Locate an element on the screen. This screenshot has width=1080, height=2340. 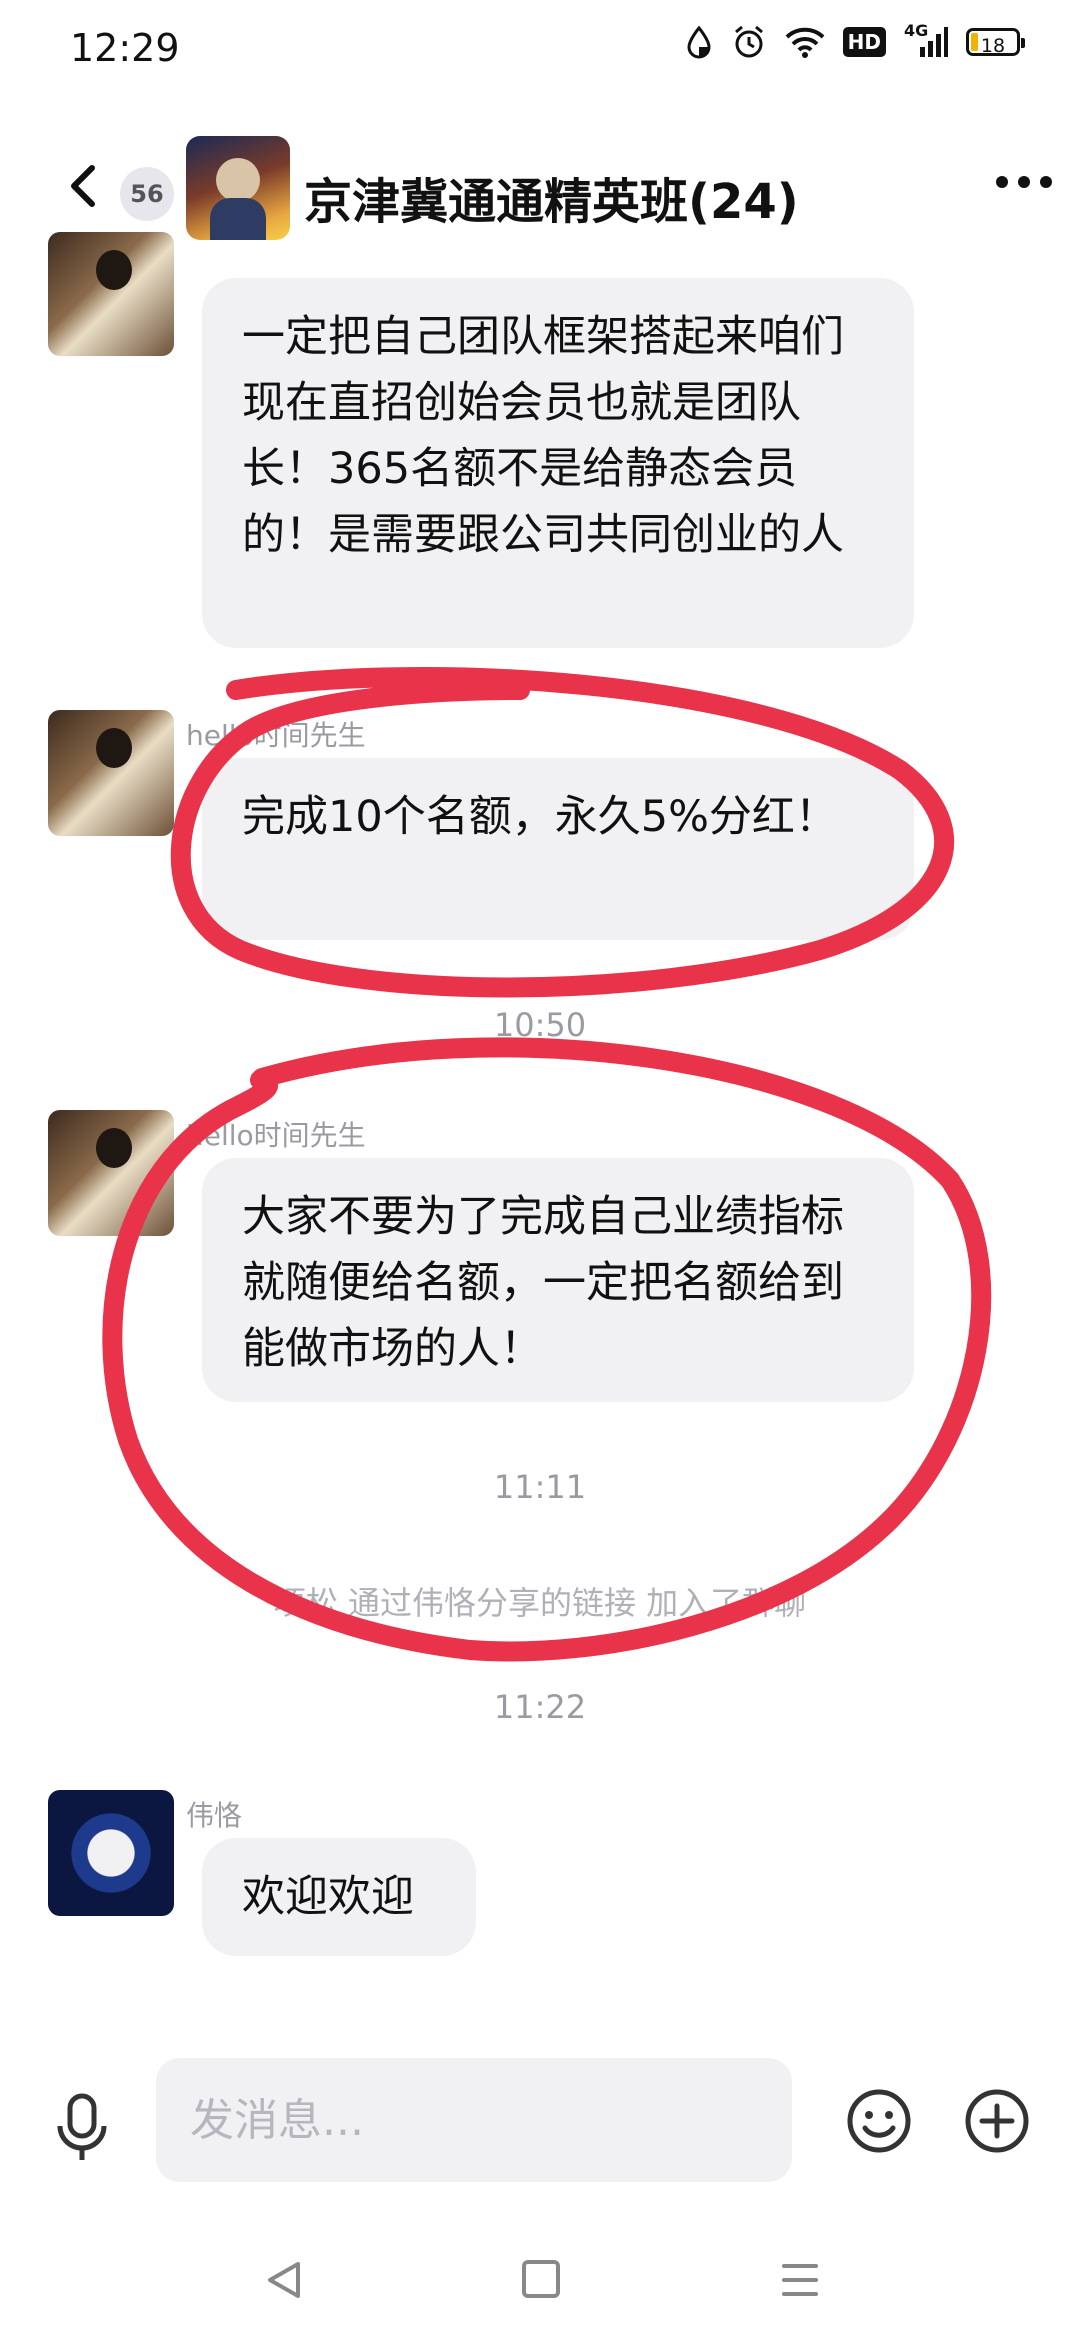
hd-badge: HD is located at coordinates (864, 42).